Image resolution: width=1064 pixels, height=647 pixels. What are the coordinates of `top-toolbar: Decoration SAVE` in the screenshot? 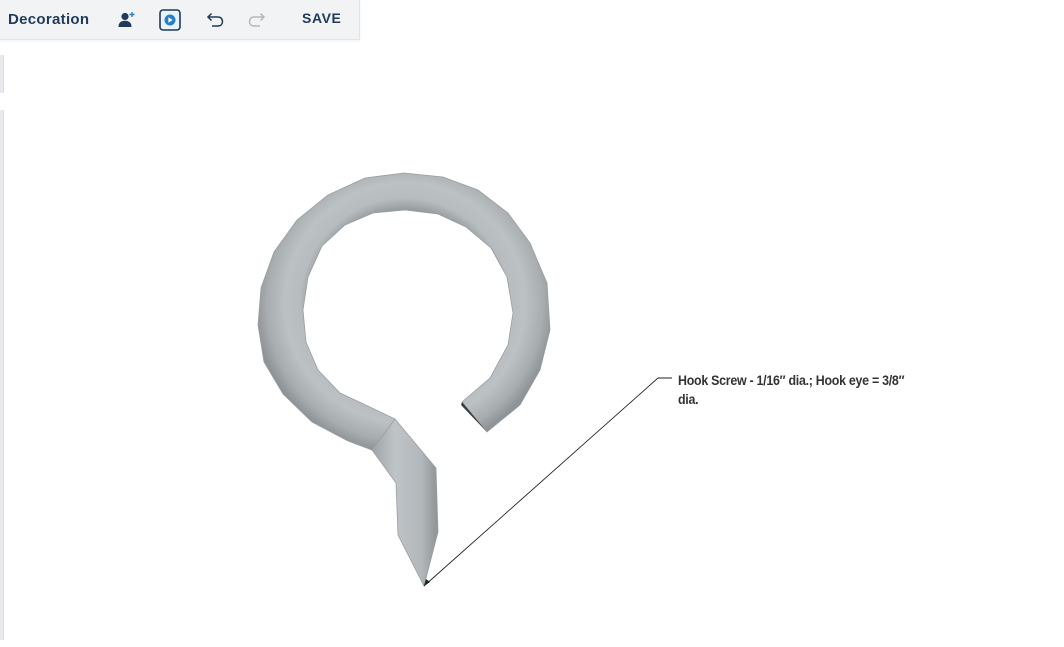 It's located at (180, 20).